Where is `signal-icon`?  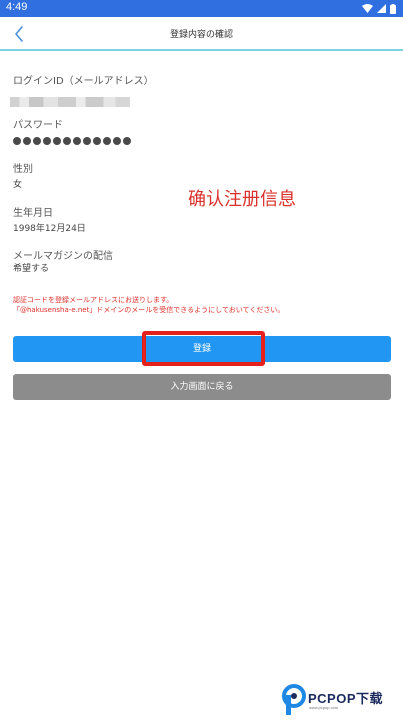
signal-icon is located at coordinates (381, 8).